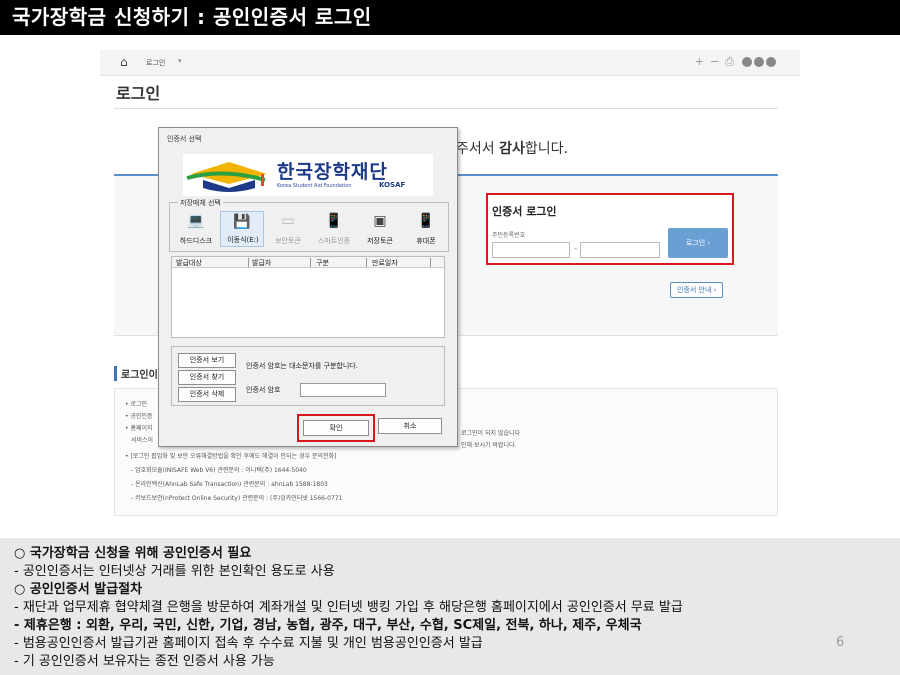  What do you see at coordinates (174, 571) in the screenshot?
I see `note-line: - 공인인증서는 인터넷상 거래를 위한 본인확인 용도로 사용` at bounding box center [174, 571].